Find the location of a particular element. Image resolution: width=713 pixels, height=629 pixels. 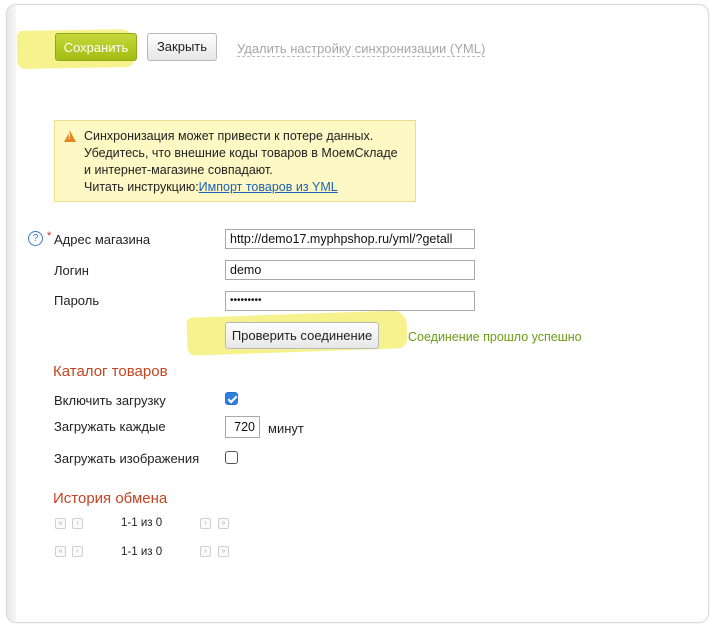

interval-label: Загружать каждые is located at coordinates (110, 426).